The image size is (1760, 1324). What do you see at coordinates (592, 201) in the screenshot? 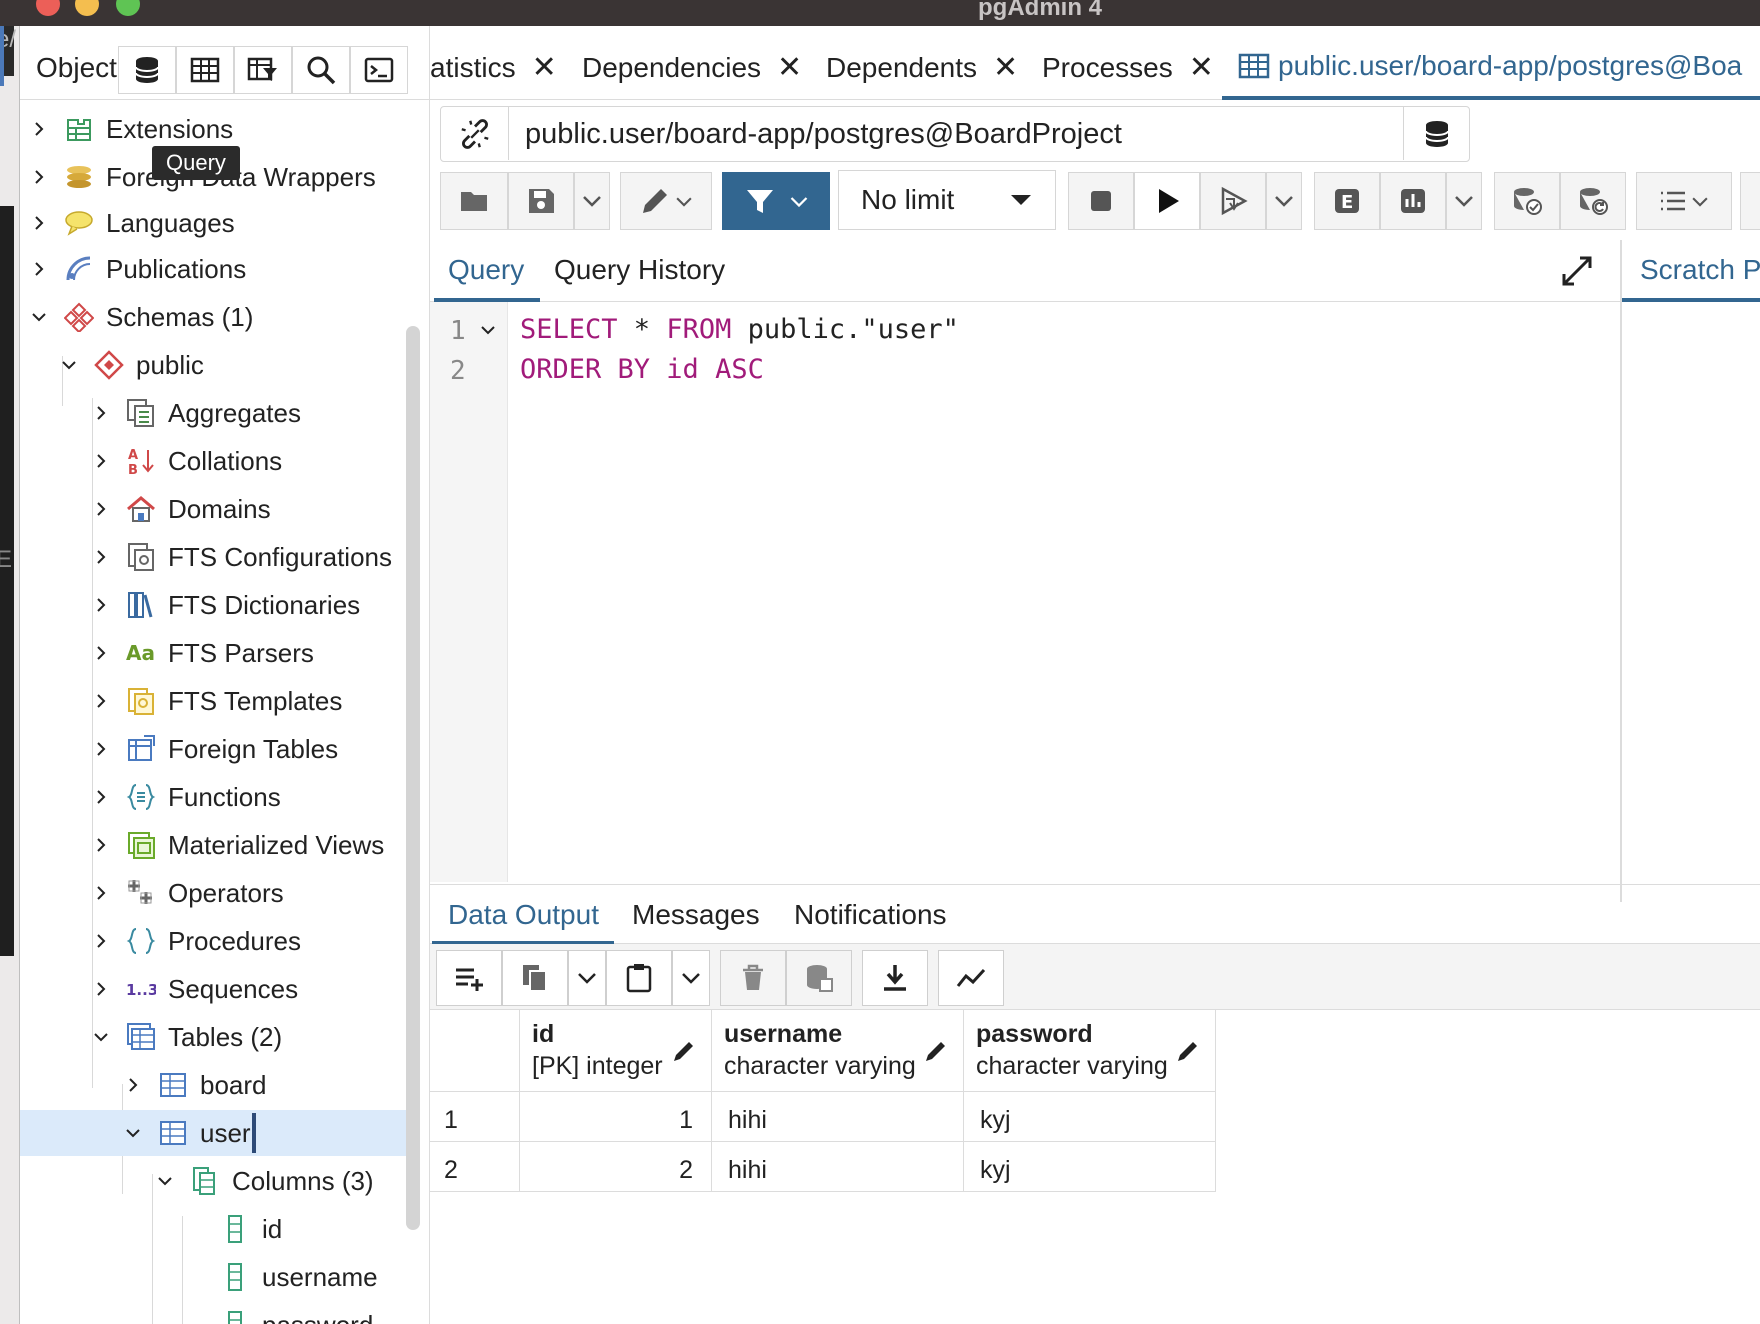
I see `save-options-dropdown` at bounding box center [592, 201].